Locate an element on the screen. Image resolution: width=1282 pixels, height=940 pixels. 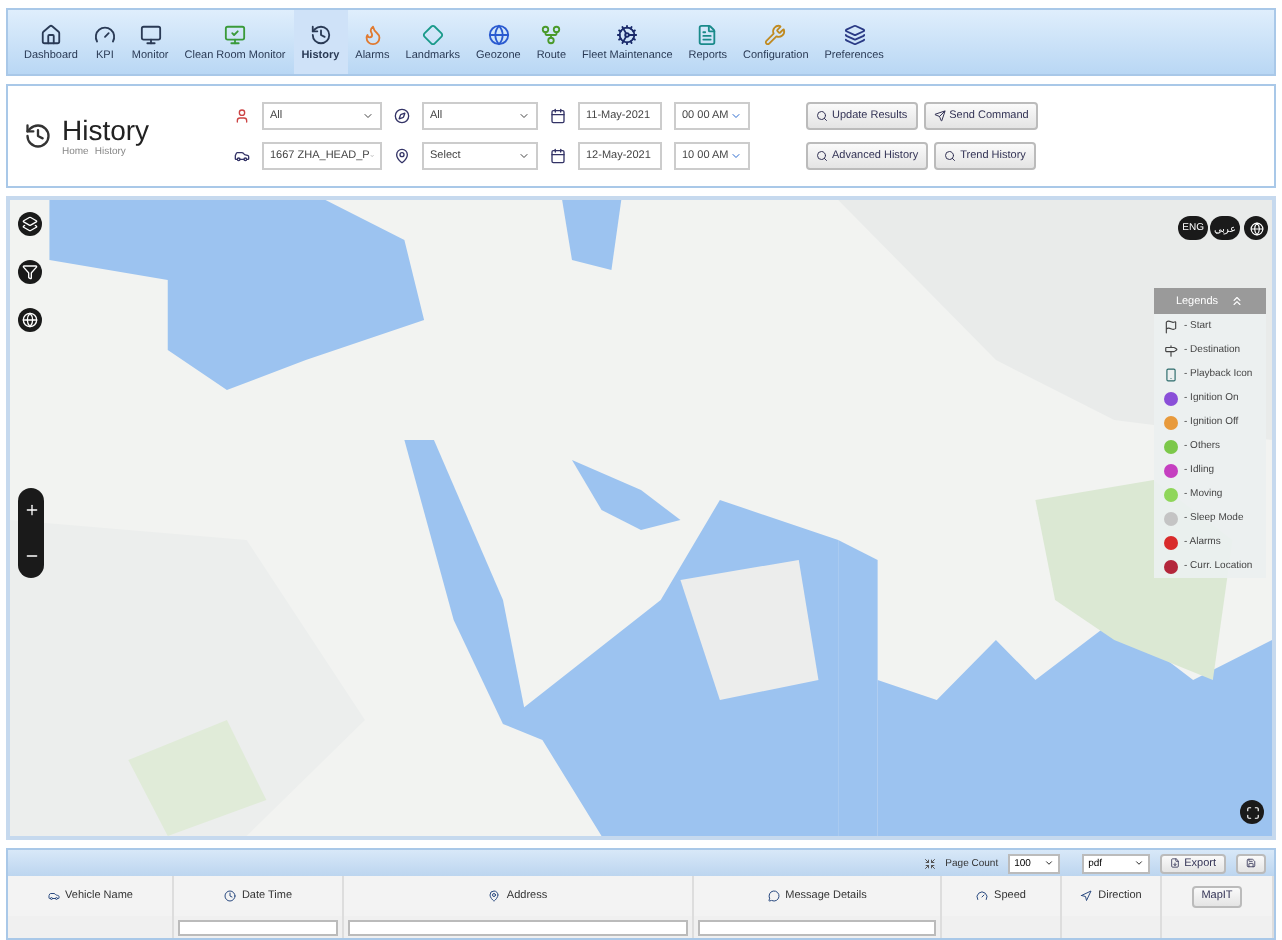
chat-icon is located at coordinates (773, 896).